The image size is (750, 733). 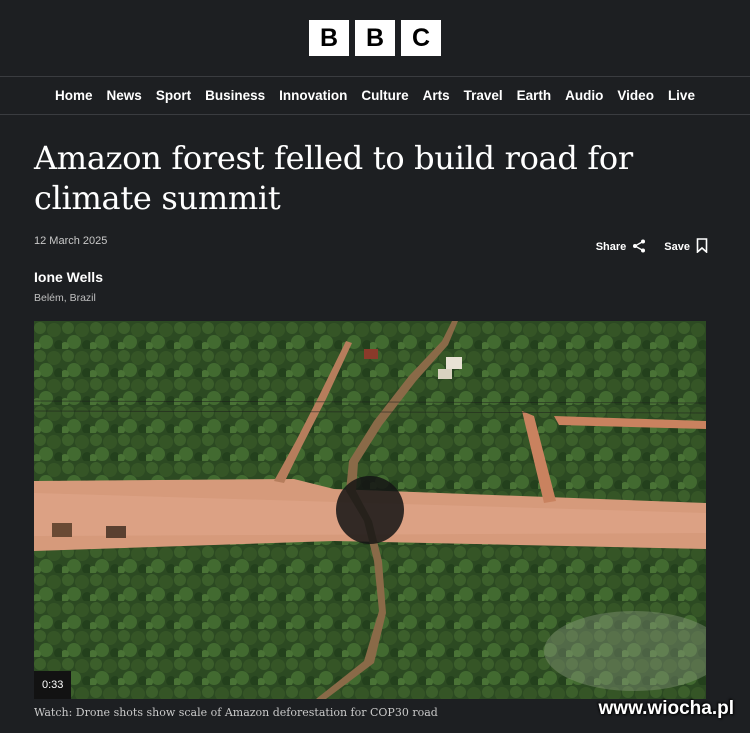 What do you see at coordinates (74, 95) in the screenshot?
I see `nav-item-home: Home` at bounding box center [74, 95].